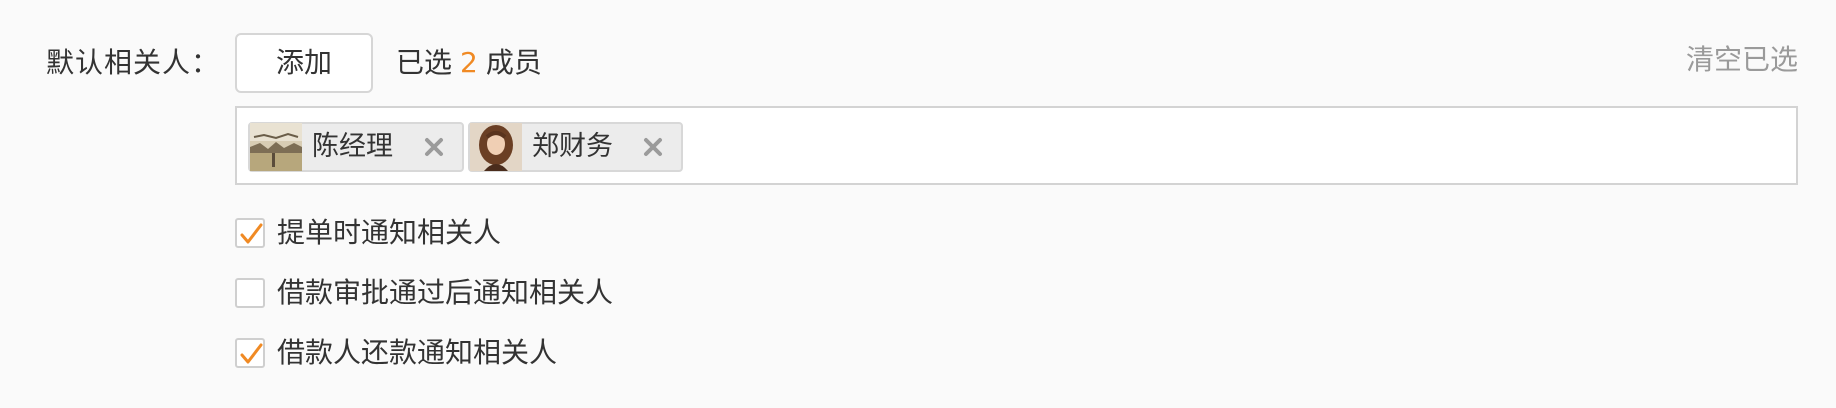  I want to click on add-button: 添加, so click(304, 63).